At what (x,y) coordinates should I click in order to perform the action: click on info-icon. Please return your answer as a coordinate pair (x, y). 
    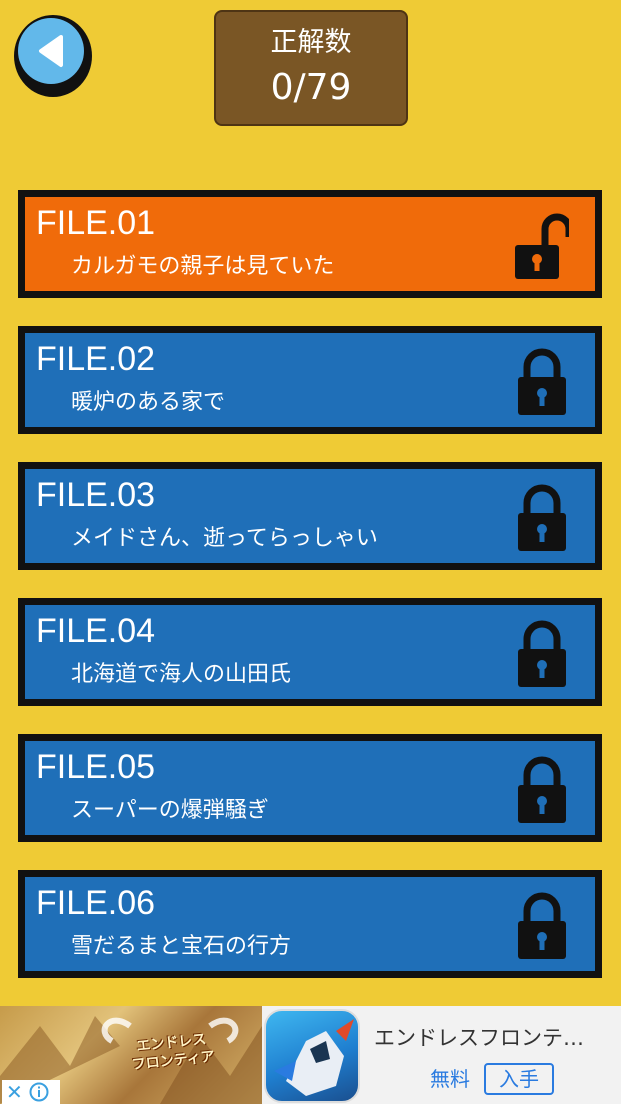
    Looking at the image, I should click on (39, 1092).